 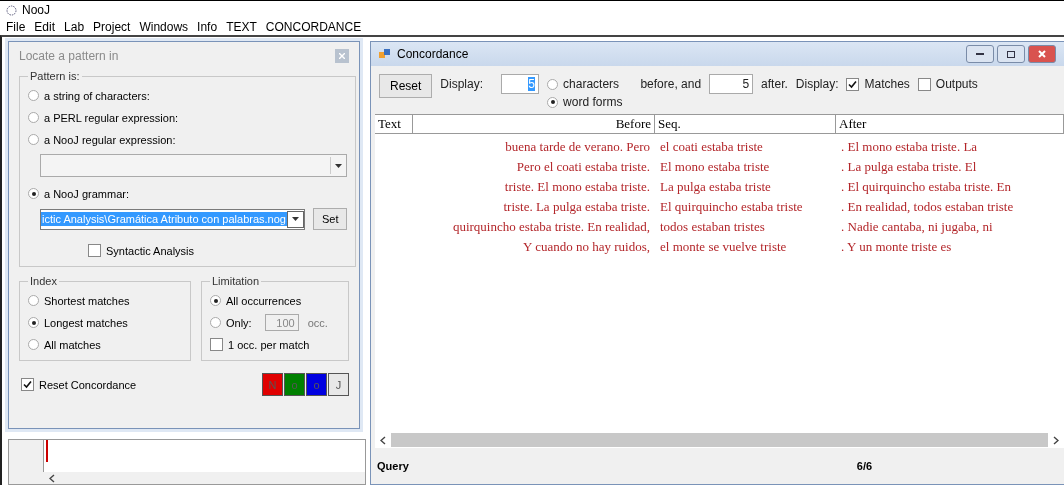 I want to click on menu-item: Edit, so click(x=45, y=27).